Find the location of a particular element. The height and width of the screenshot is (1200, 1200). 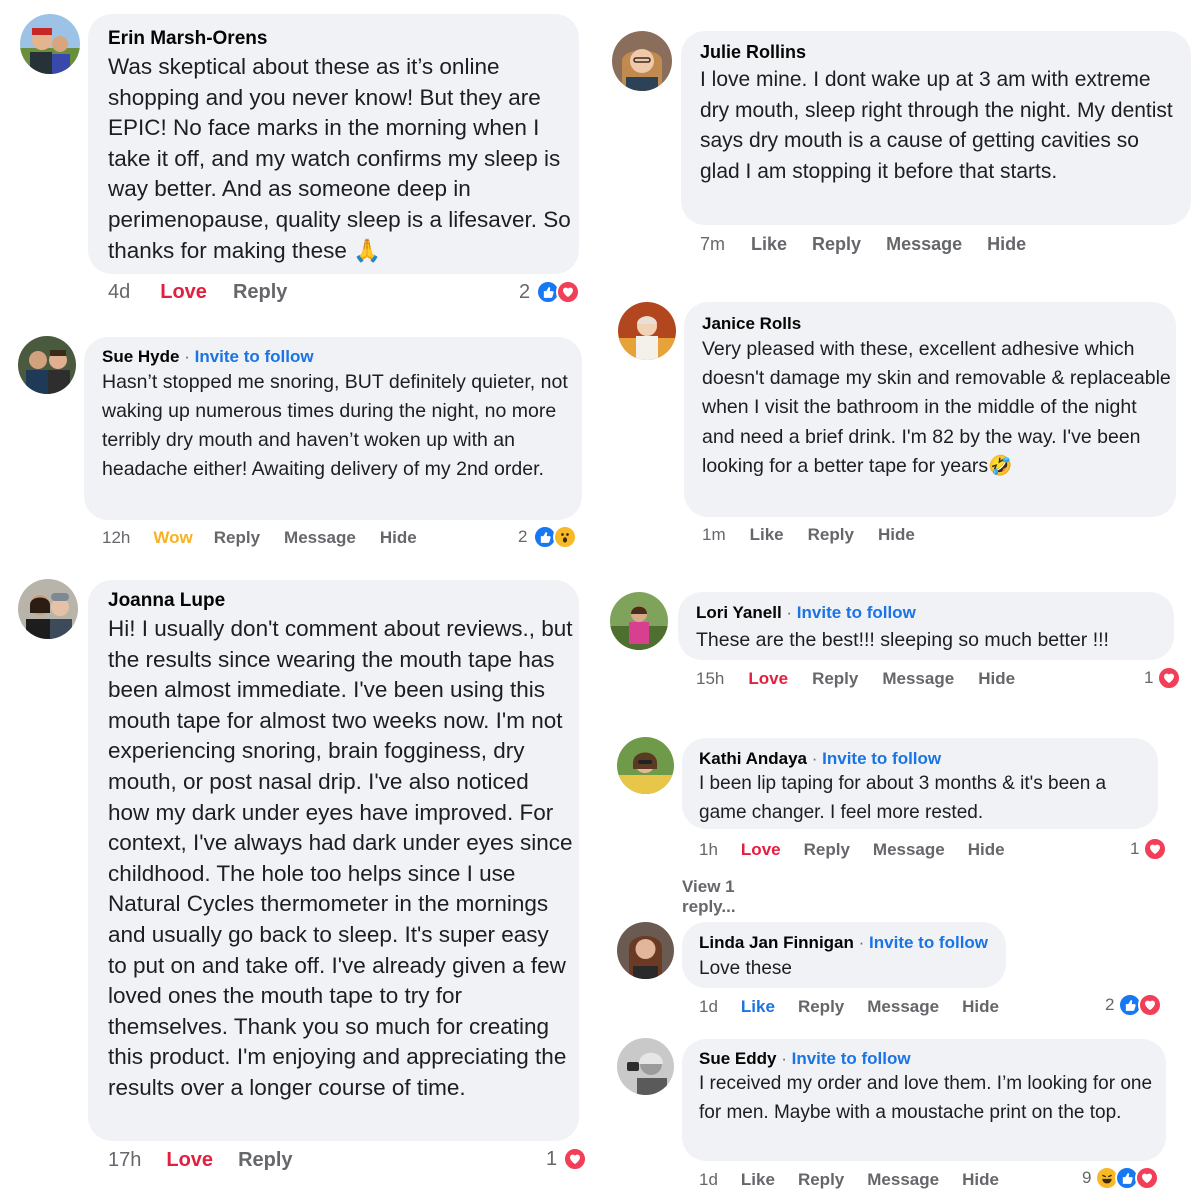

comment-text: Love these is located at coordinates (745, 968).